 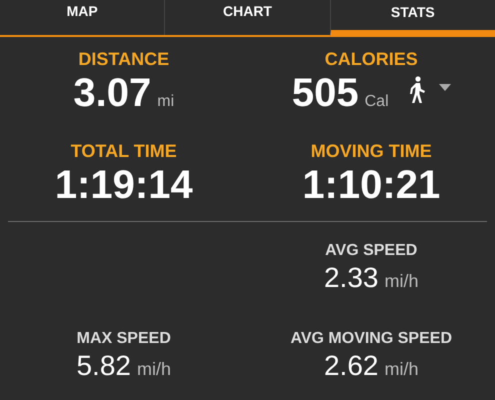 I want to click on tab: STATS, so click(x=412, y=18).